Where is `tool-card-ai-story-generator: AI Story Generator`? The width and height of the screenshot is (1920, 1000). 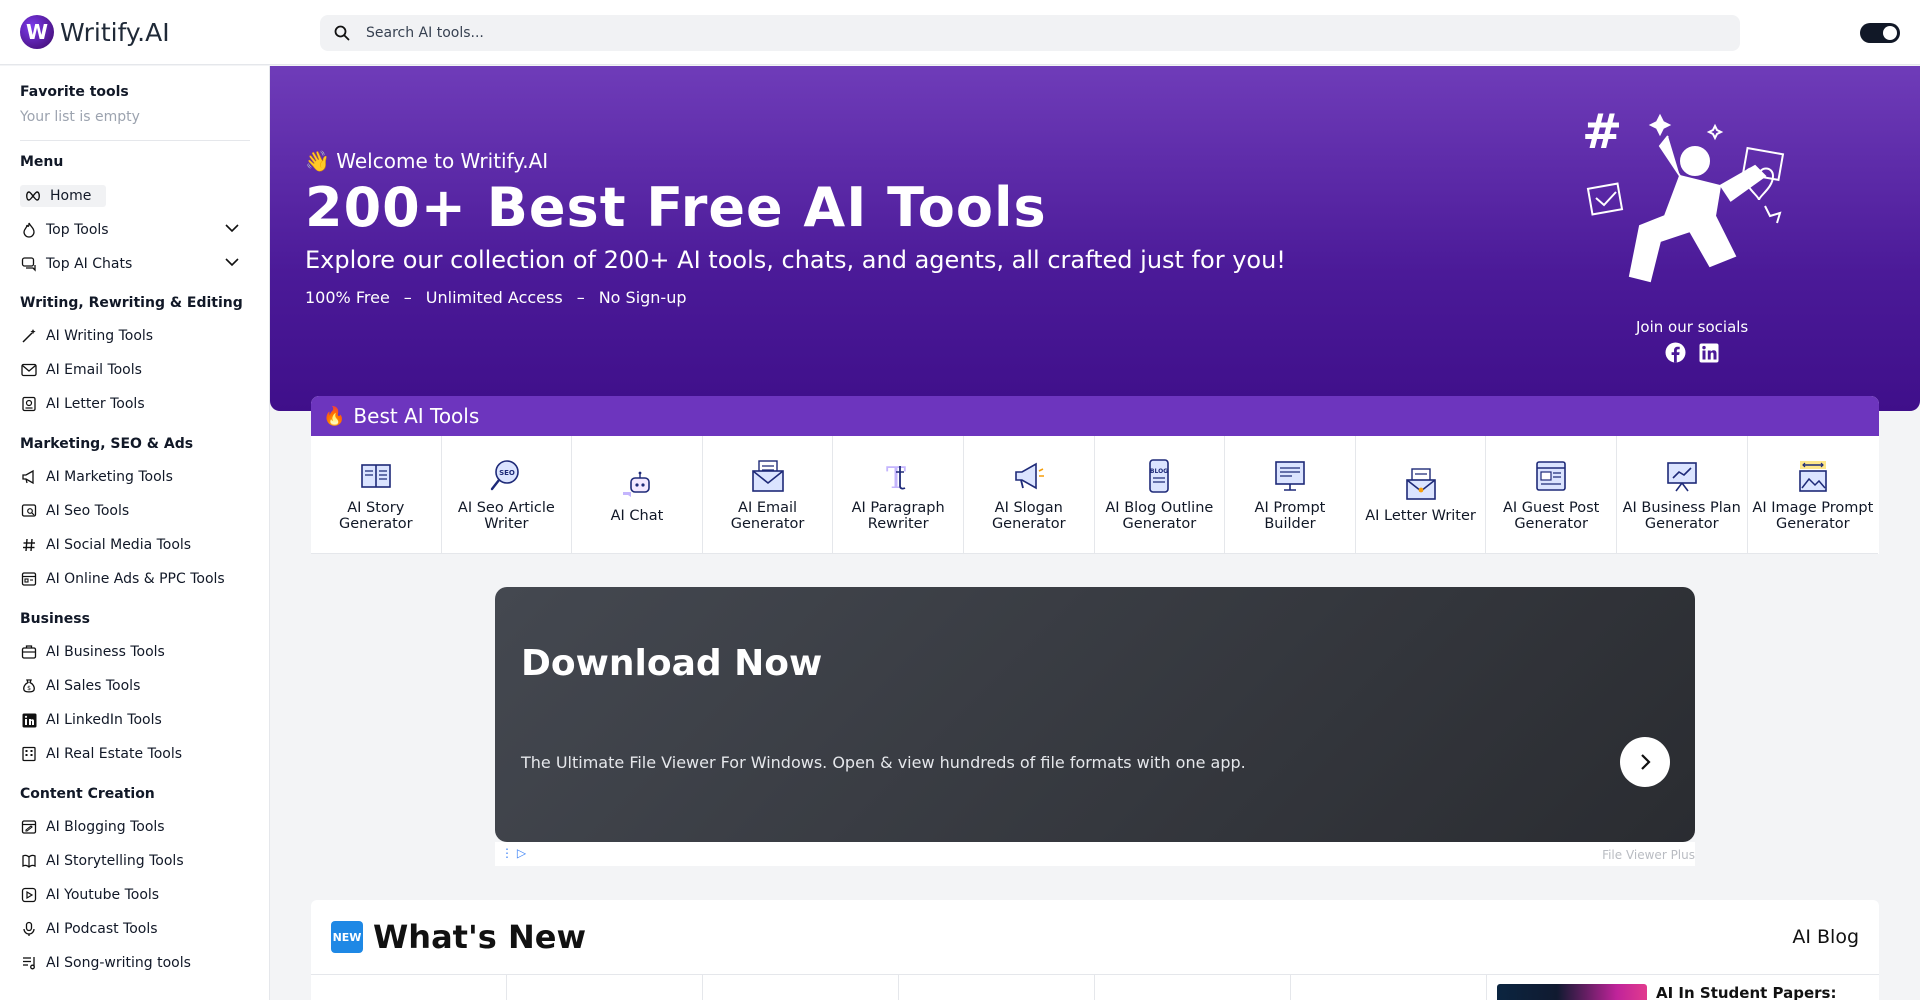 tool-card-ai-story-generator: AI Story Generator is located at coordinates (376, 495).